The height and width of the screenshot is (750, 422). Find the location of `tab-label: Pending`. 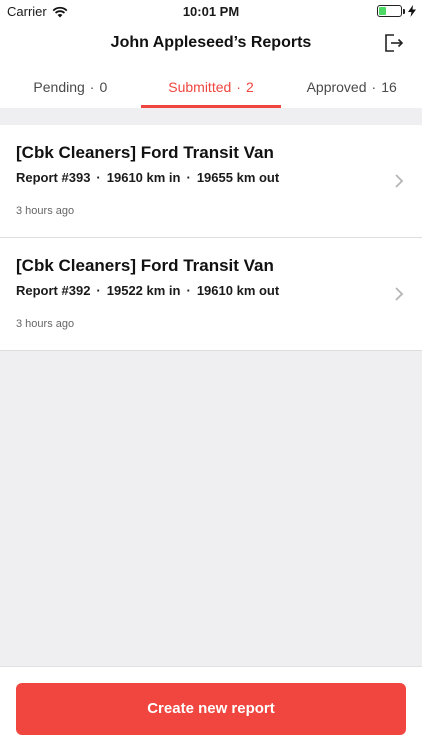

tab-label: Pending is located at coordinates (59, 87).